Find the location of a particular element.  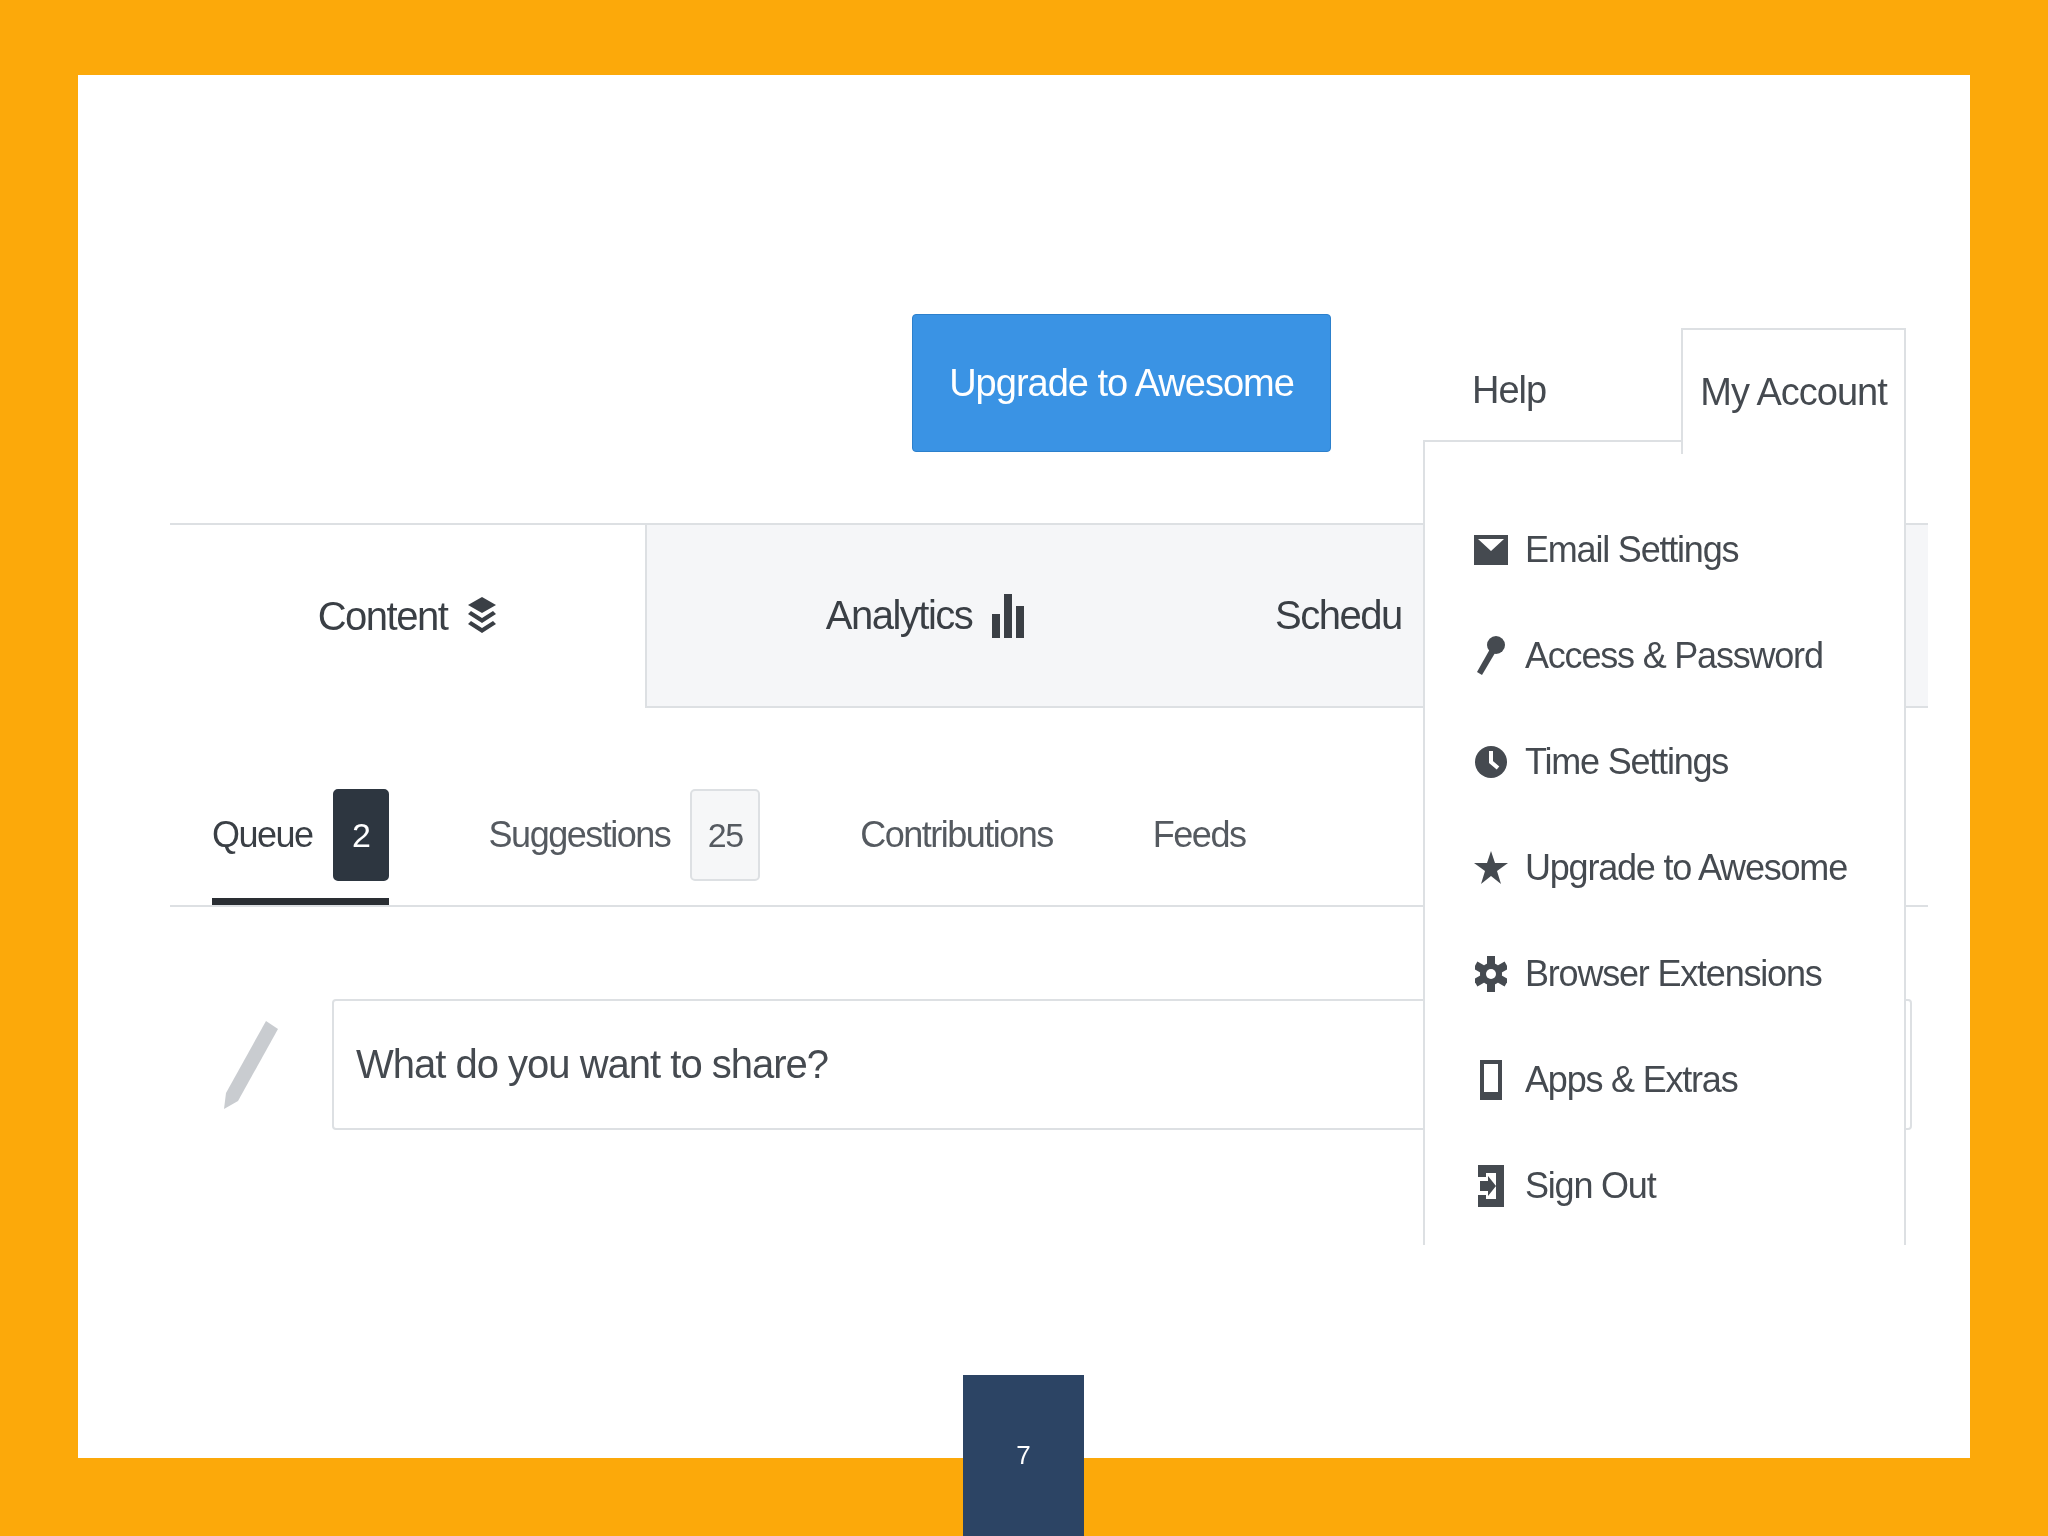

menu-item: Sign Out is located at coordinates (1664, 1186).